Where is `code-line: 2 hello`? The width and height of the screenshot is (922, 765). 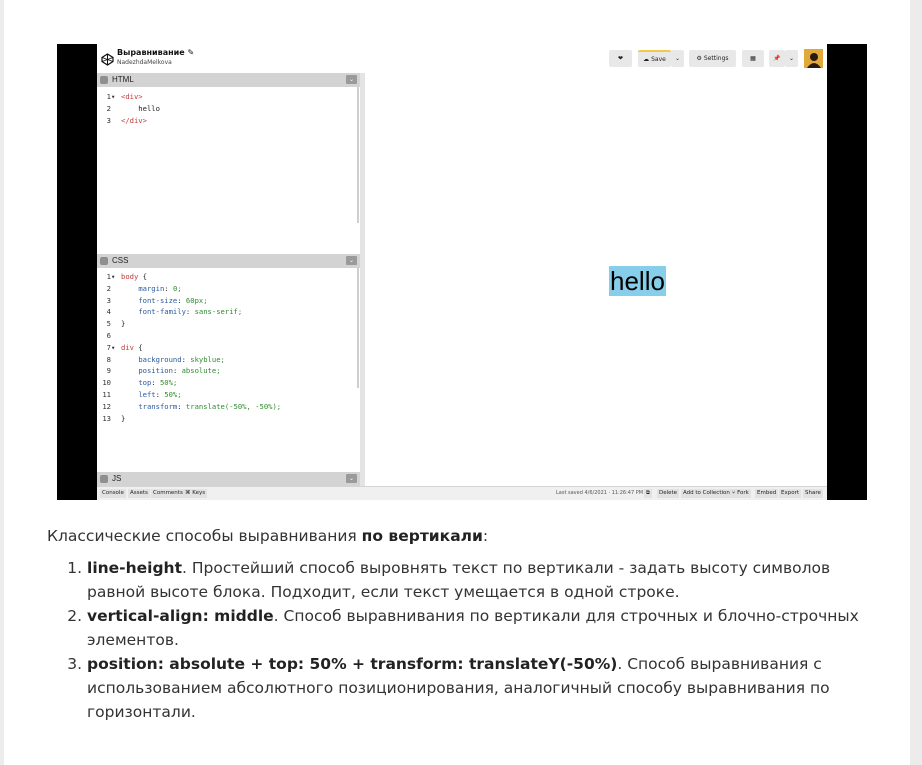 code-line: 2 hello is located at coordinates (128, 109).